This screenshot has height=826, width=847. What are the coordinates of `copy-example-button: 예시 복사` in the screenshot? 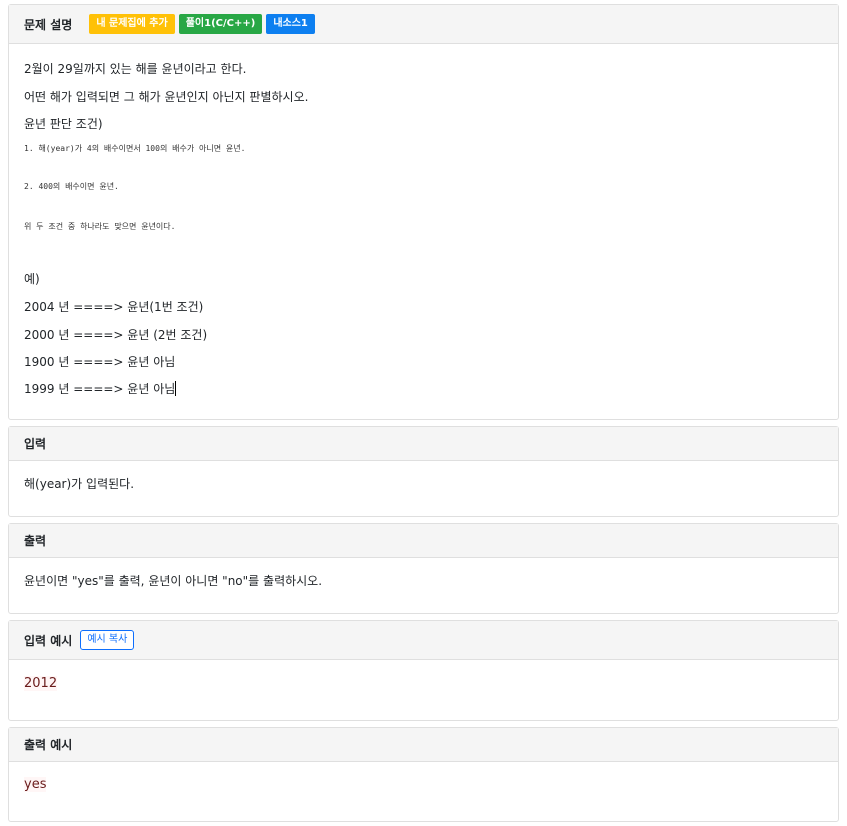 It's located at (107, 640).